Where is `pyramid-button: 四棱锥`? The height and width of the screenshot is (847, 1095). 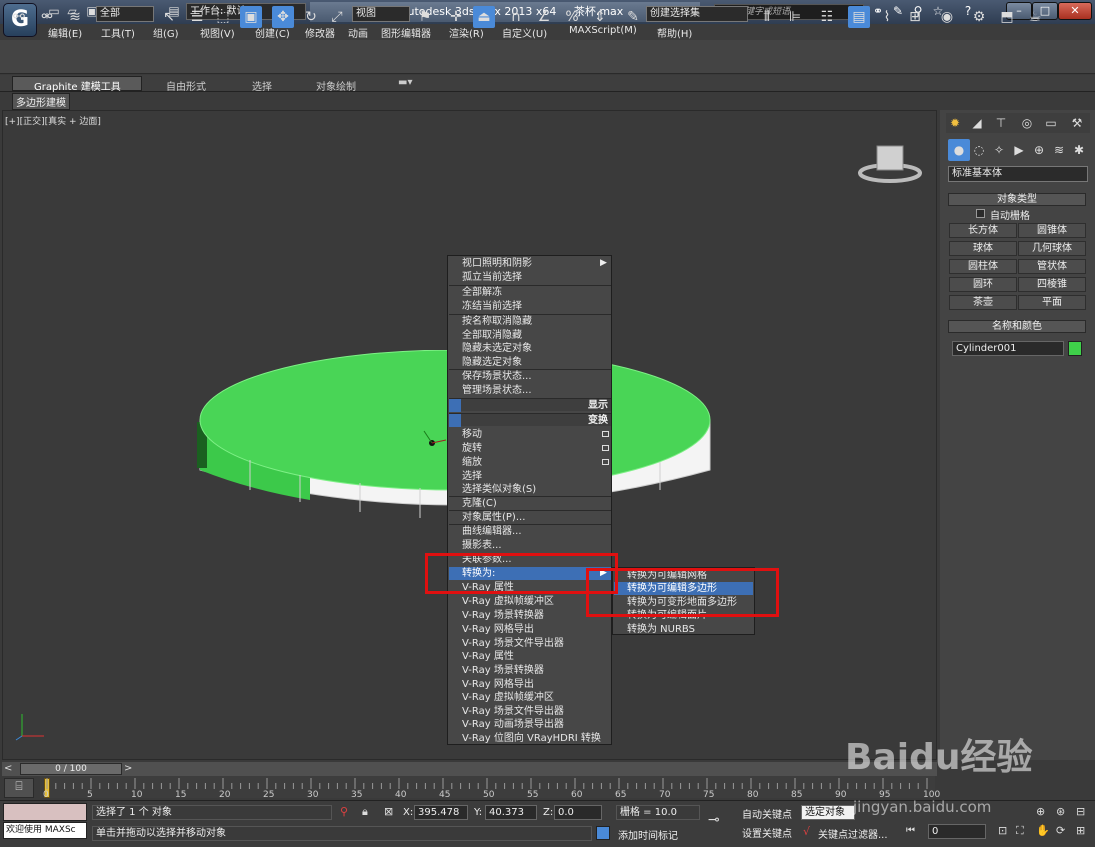 pyramid-button: 四棱锥 is located at coordinates (1052, 284).